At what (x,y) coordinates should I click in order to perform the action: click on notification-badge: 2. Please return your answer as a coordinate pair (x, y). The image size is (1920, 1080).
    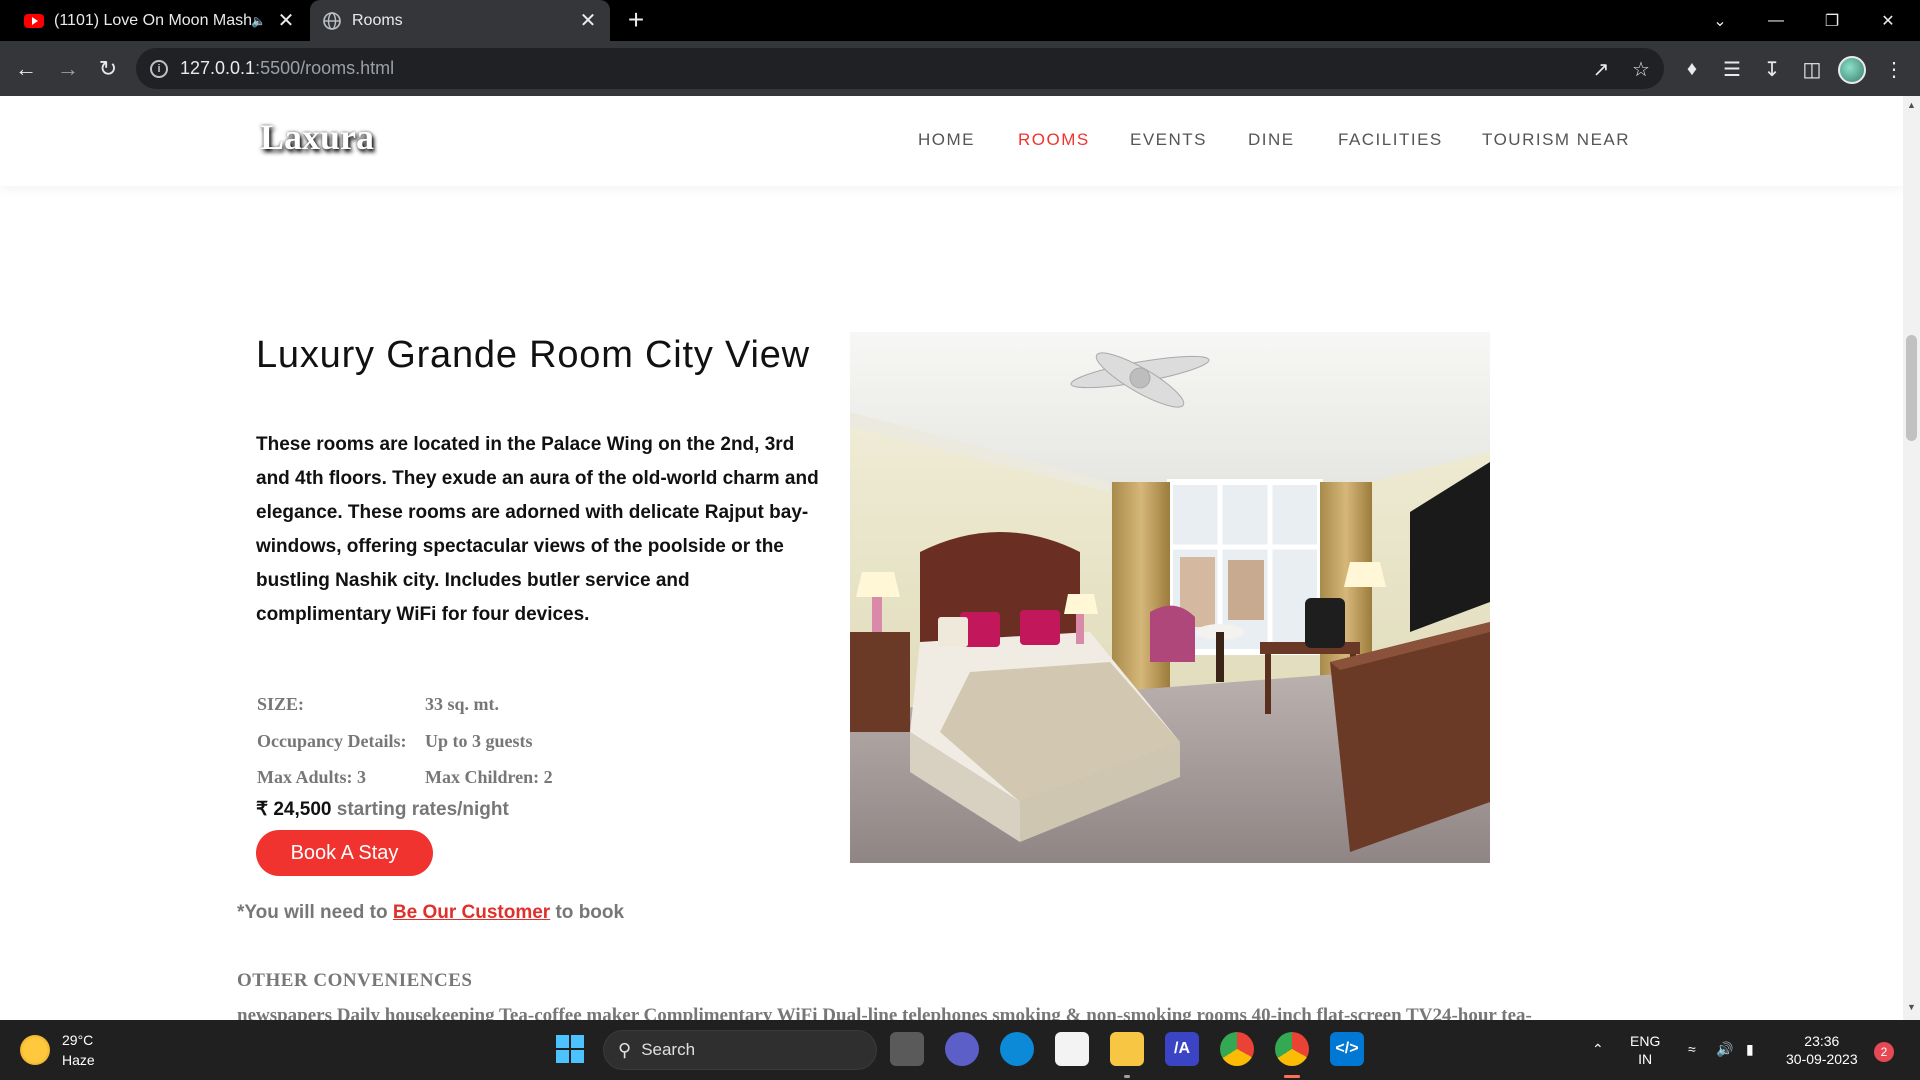
    Looking at the image, I should click on (1884, 1052).